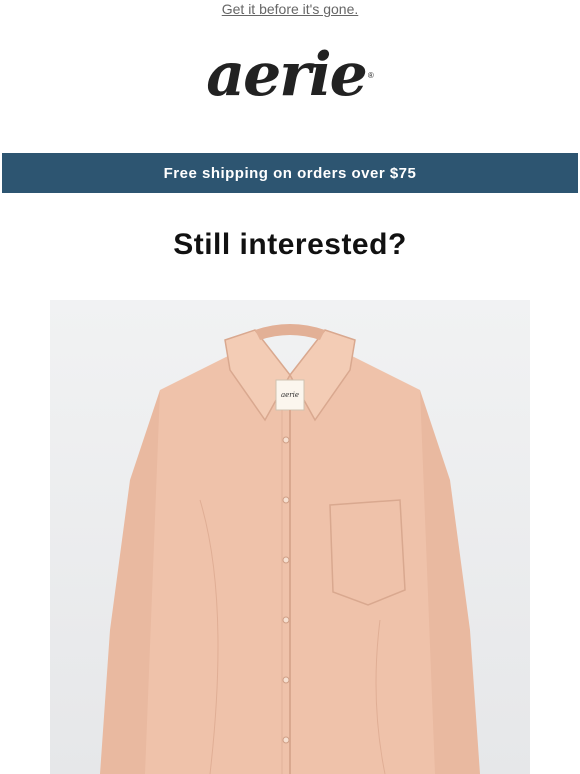  I want to click on shipping-banner-text: Free shipping on orders over $75, so click(290, 173).